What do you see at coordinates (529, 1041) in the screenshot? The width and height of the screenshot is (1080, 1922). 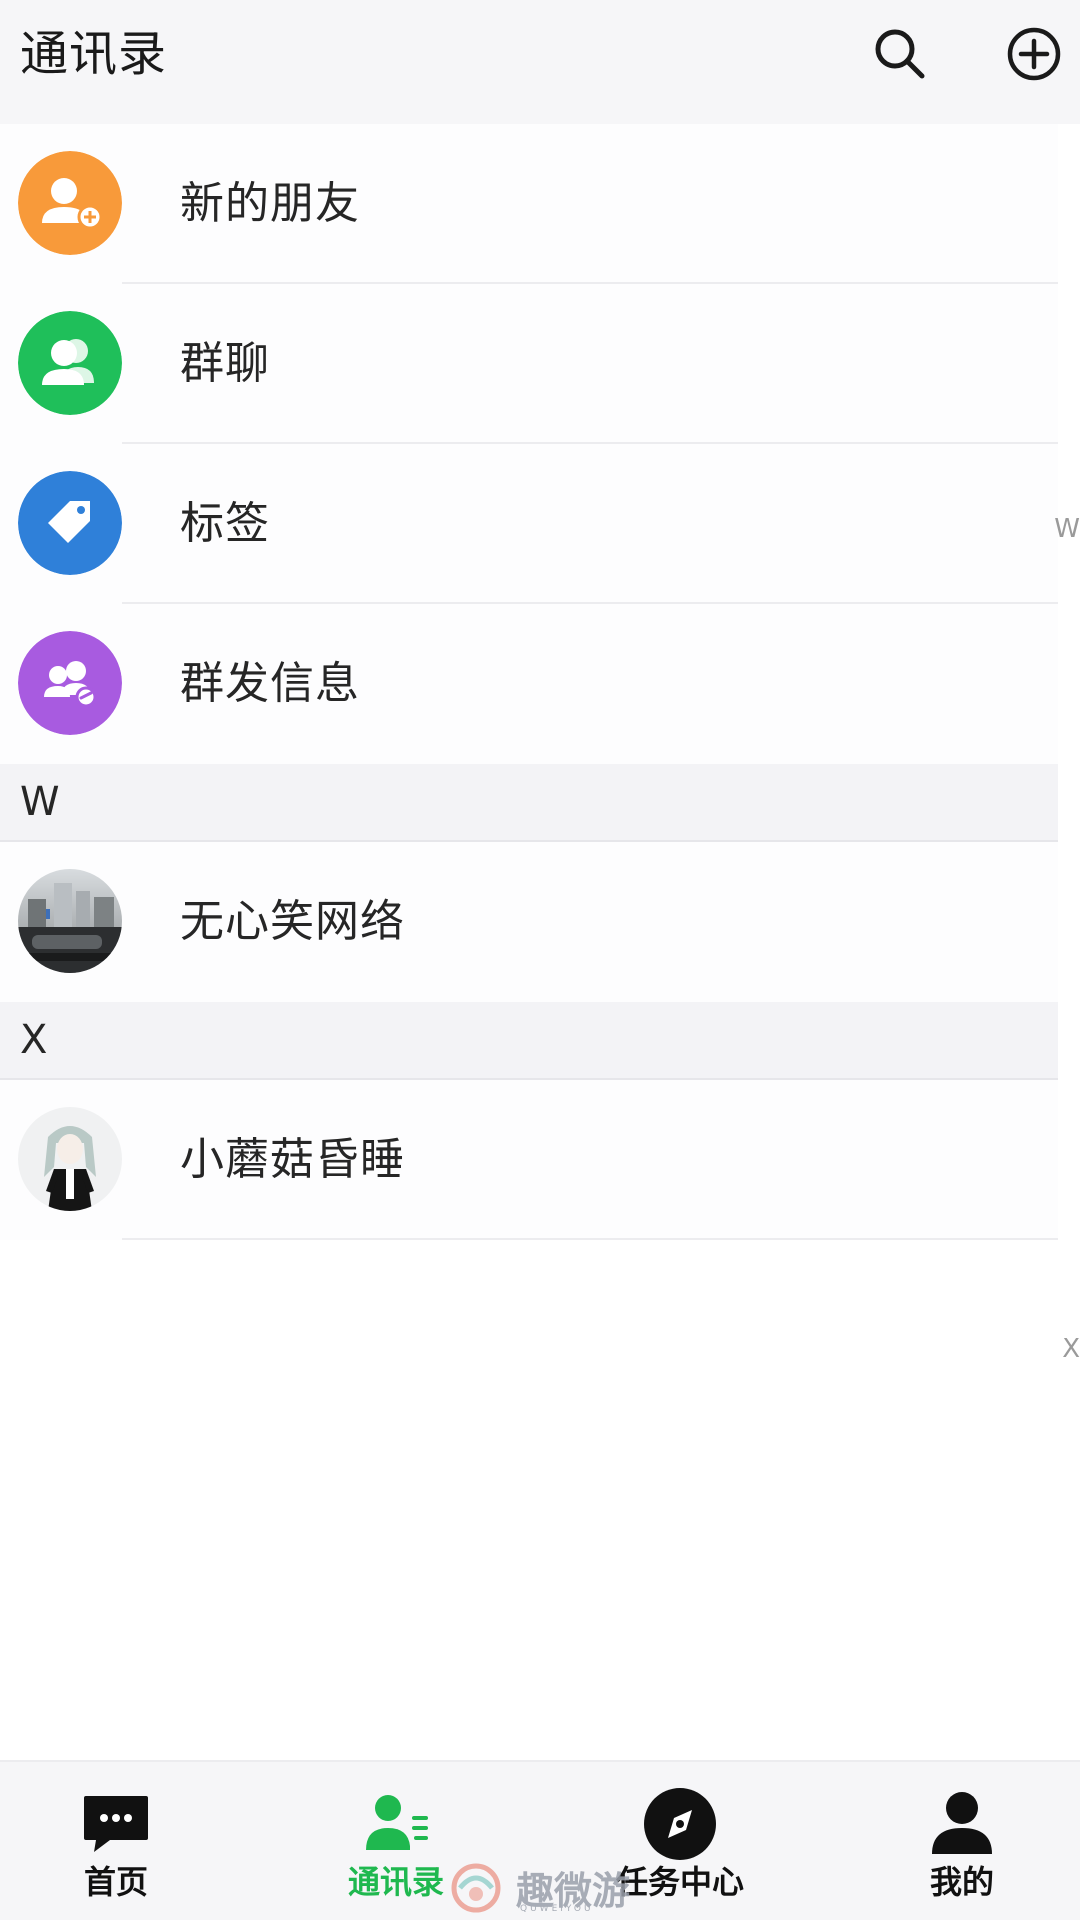 I see `section-header-x: X` at bounding box center [529, 1041].